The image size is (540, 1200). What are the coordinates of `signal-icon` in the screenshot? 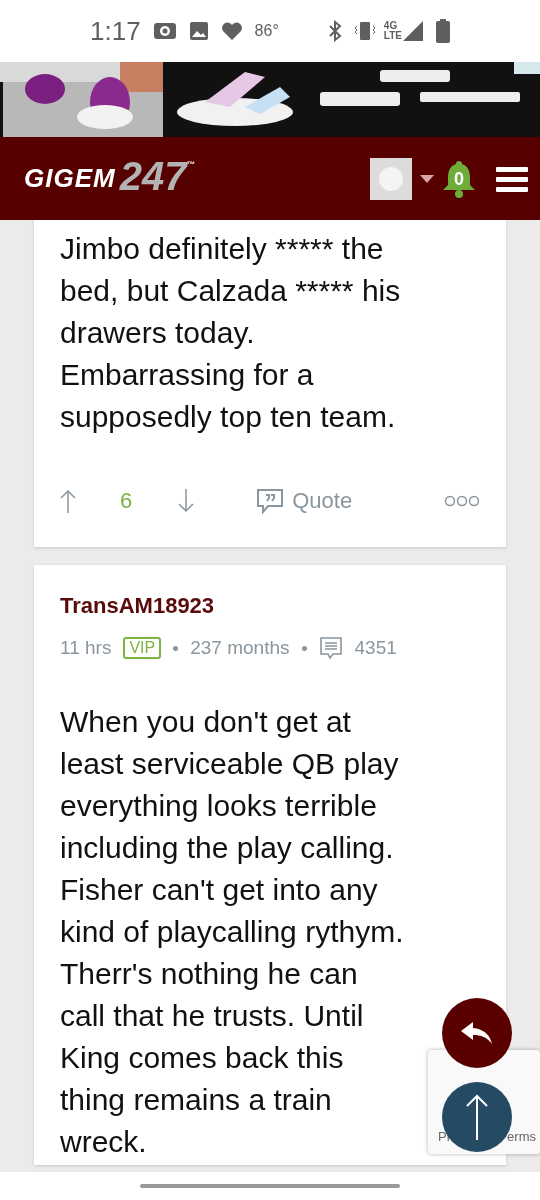 It's located at (413, 31).